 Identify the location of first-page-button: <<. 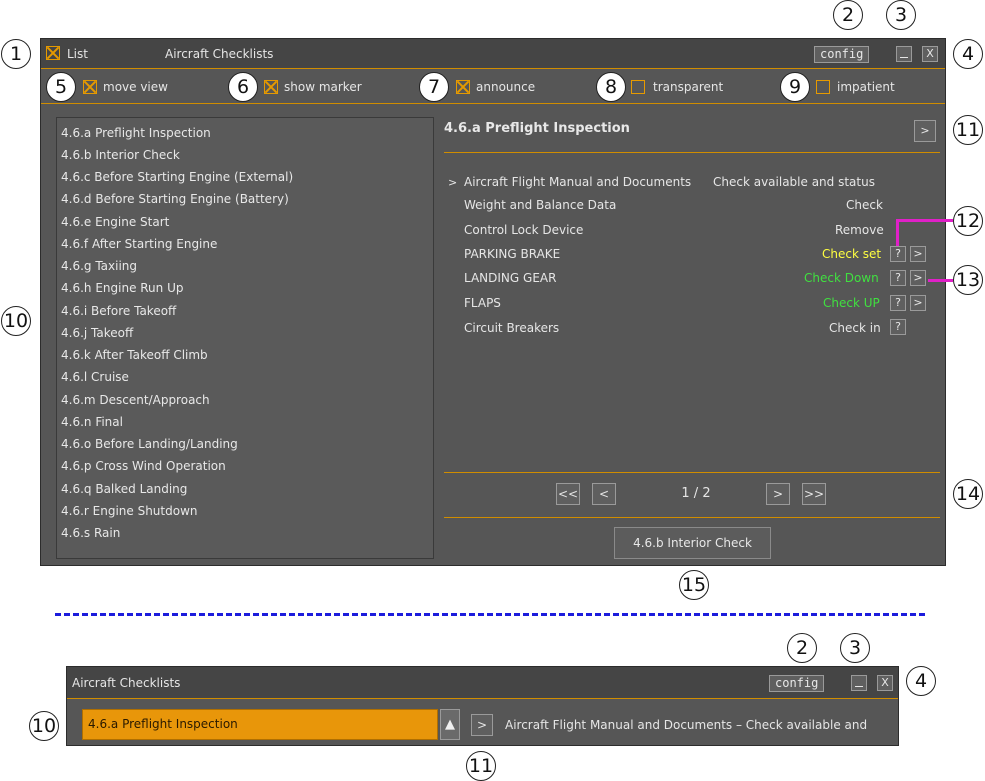
(568, 494).